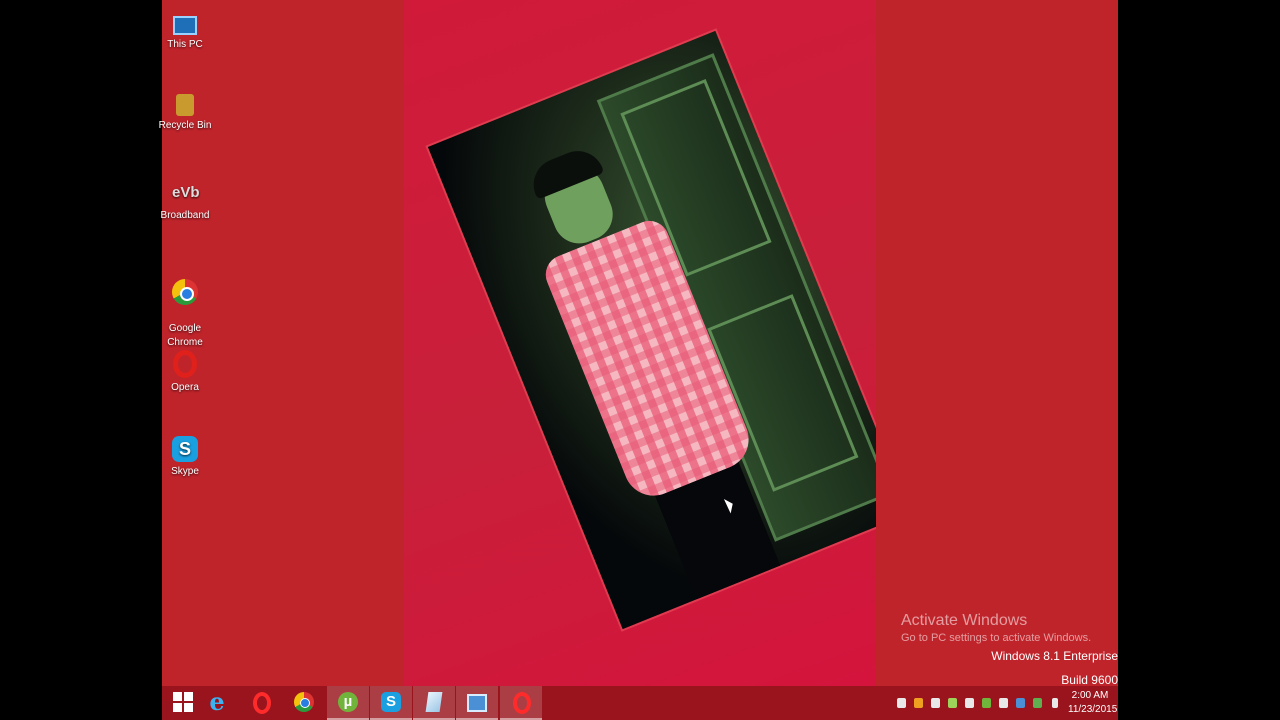 The width and height of the screenshot is (1280, 720). What do you see at coordinates (964, 620) in the screenshot?
I see `activation-title: Activate Windows` at bounding box center [964, 620].